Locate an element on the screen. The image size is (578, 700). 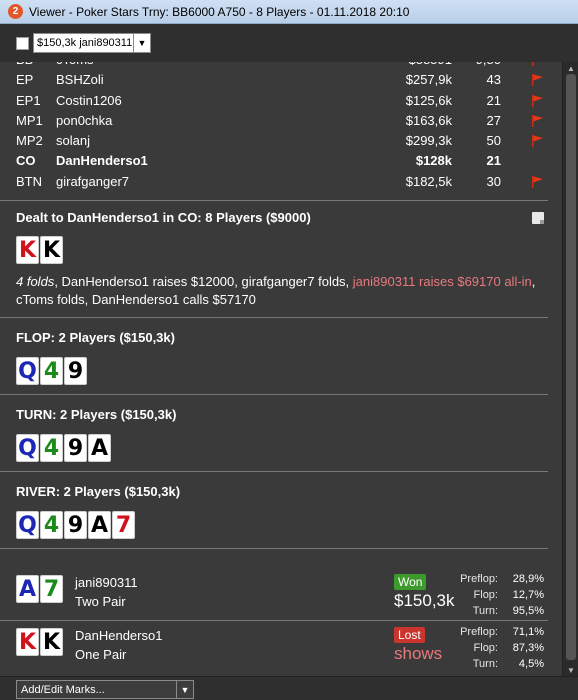
hand-select-value: $150,3k jani890311 is located at coordinates (85, 43).